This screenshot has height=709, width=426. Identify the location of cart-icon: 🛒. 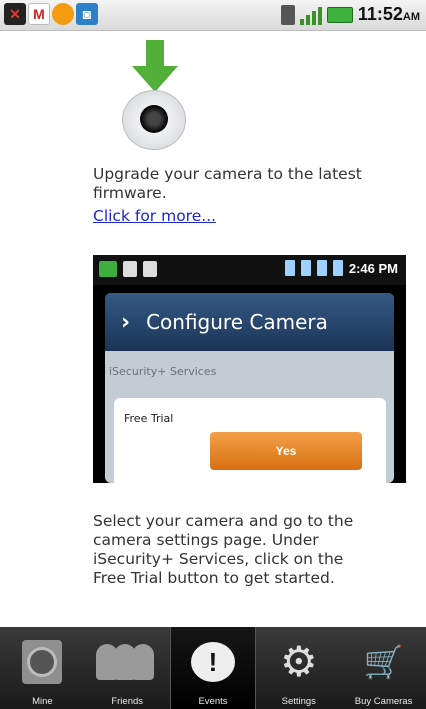
(383, 662).